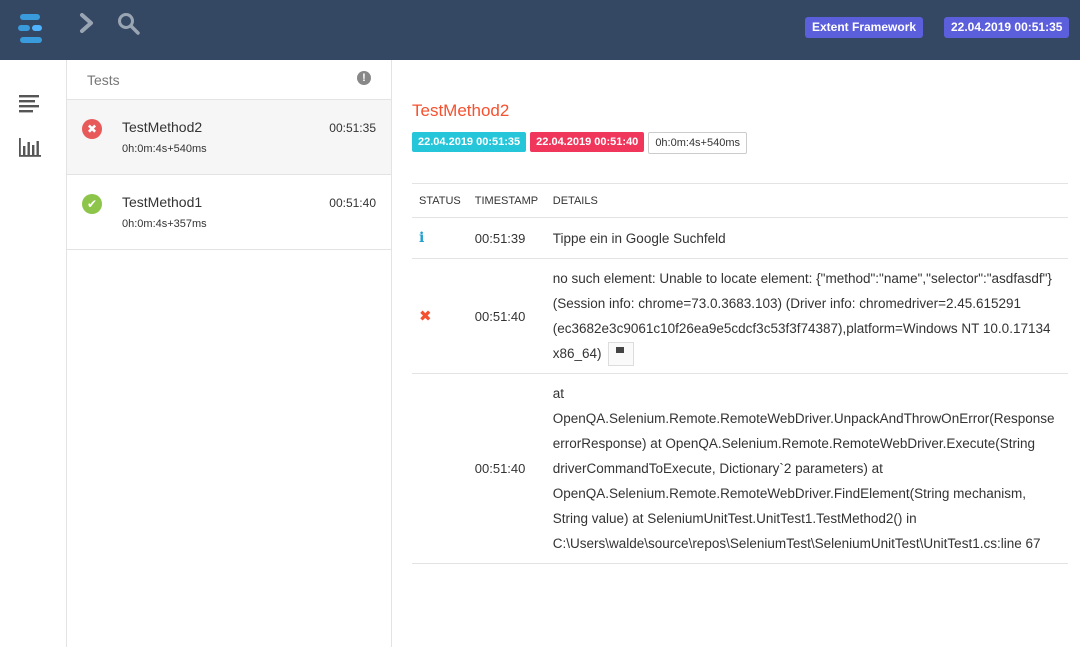 The width and height of the screenshot is (1080, 647). What do you see at coordinates (422, 238) in the screenshot?
I see `info-icon: i` at bounding box center [422, 238].